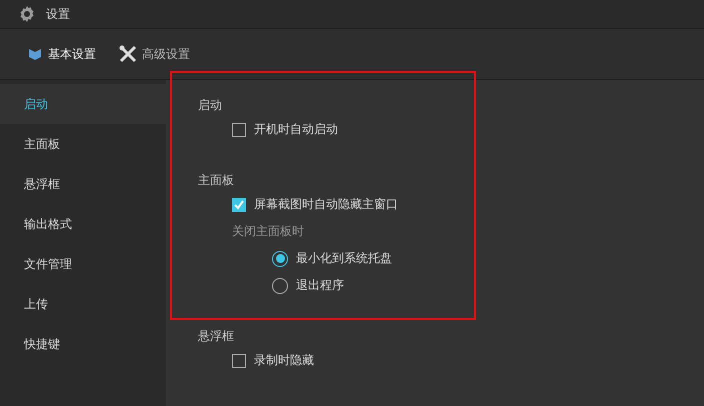 The image size is (704, 406). What do you see at coordinates (83, 224) in the screenshot?
I see `sidebar-item: 输出格式` at bounding box center [83, 224].